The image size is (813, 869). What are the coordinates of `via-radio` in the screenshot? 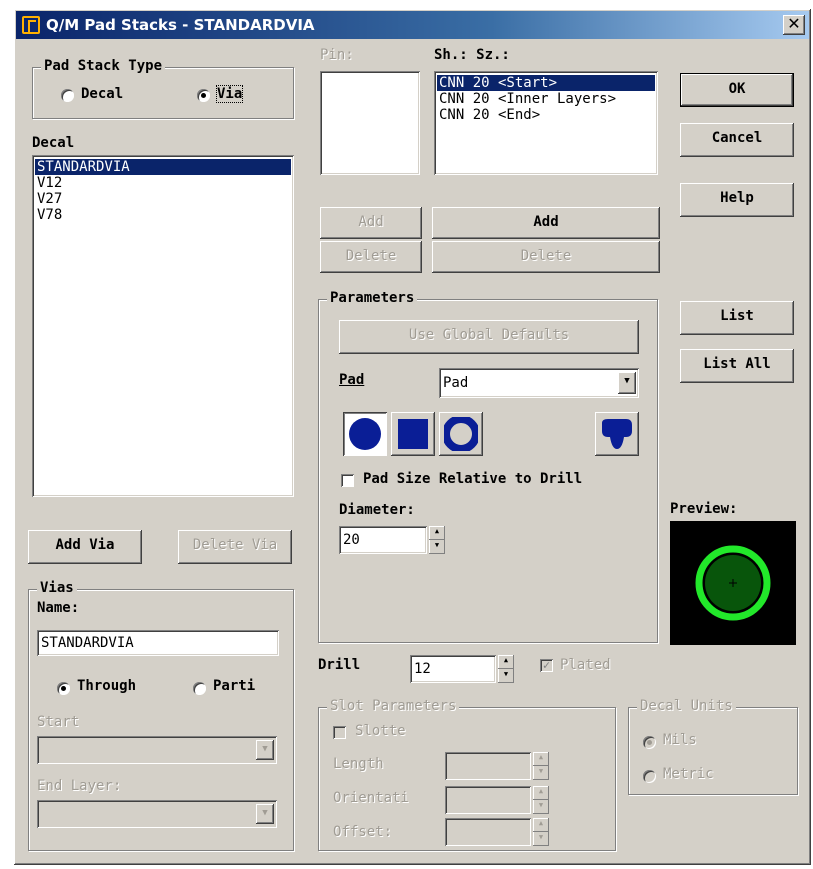 It's located at (203, 95).